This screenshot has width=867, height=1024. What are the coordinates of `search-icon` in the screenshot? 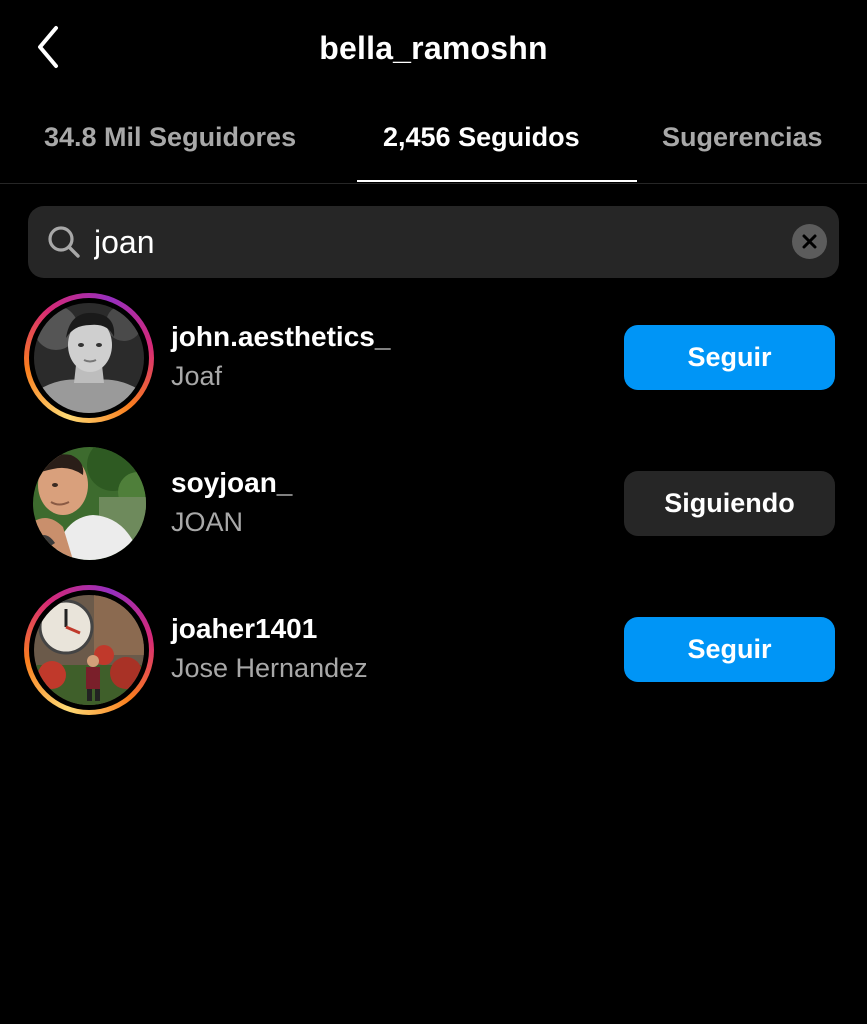 It's located at (64, 242).